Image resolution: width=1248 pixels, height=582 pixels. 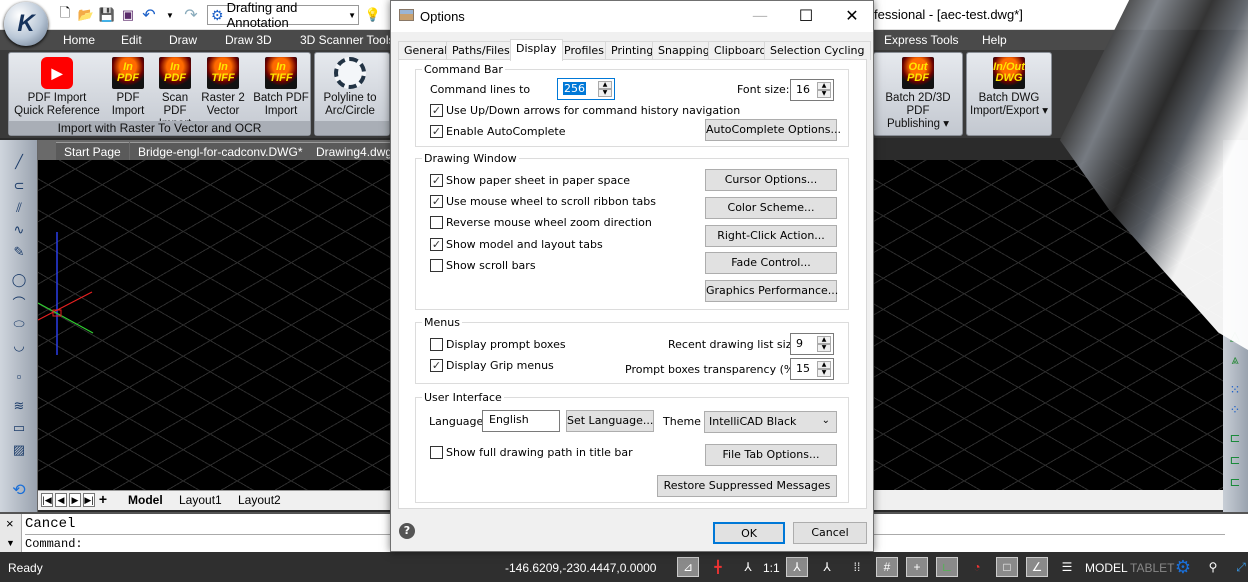 What do you see at coordinates (1235, 360) in the screenshot?
I see `mirror-copy-icon: ⩓` at bounding box center [1235, 360].